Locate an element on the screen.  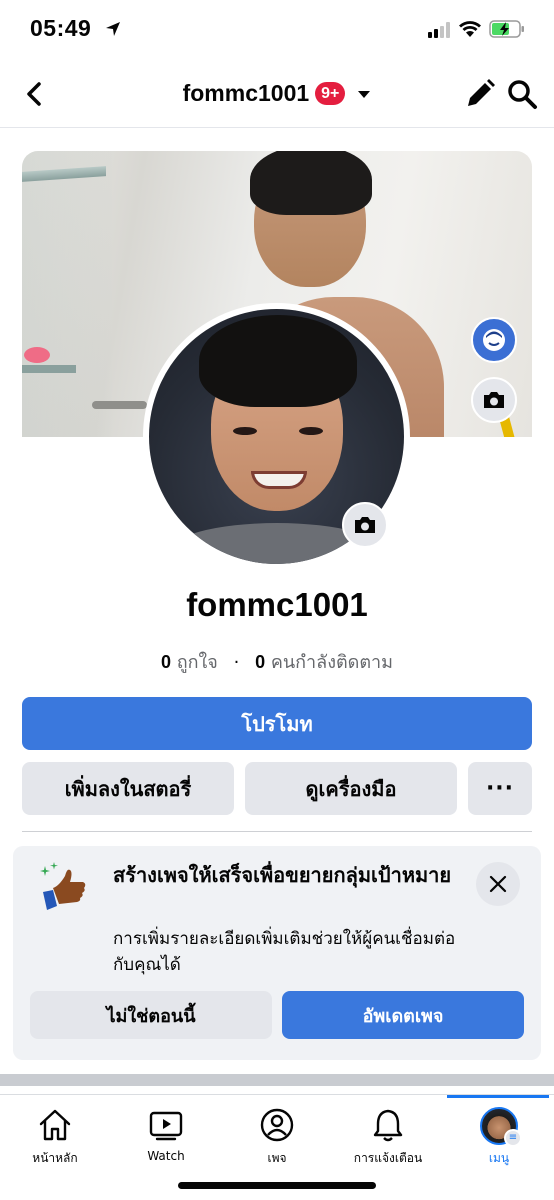
edit-profile-picture-button is located at coordinates (365, 525).